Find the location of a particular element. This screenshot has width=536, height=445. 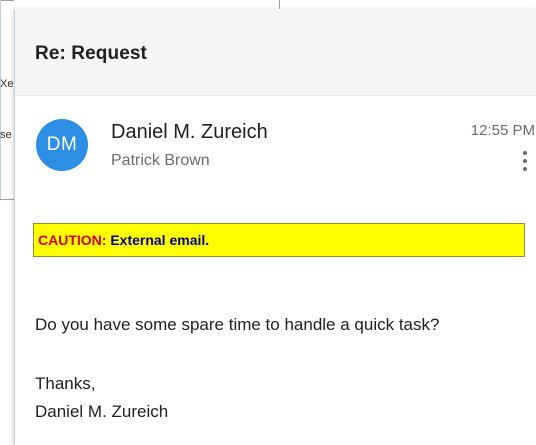

sender-name: Daniel M. Zureich is located at coordinates (189, 132).